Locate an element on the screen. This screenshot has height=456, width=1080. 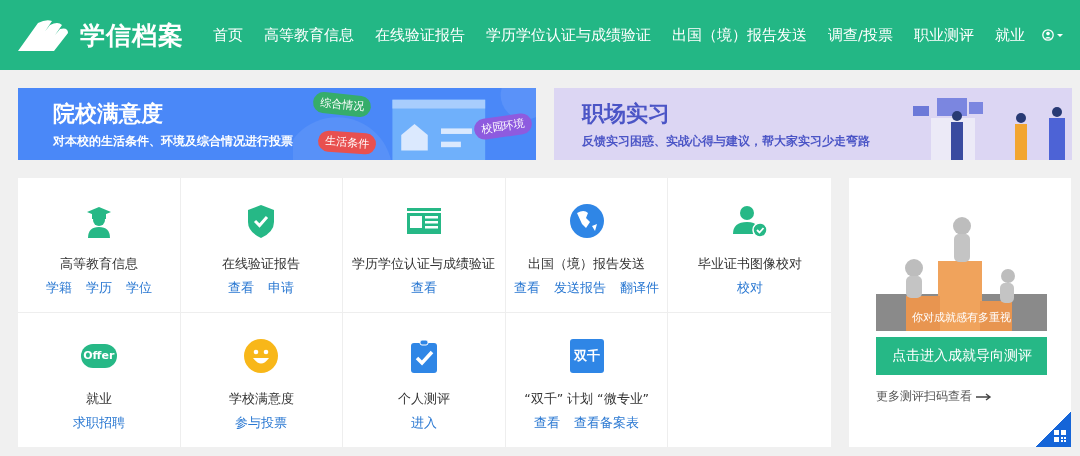
nav-link: 职业测评 is located at coordinates (943, 35).